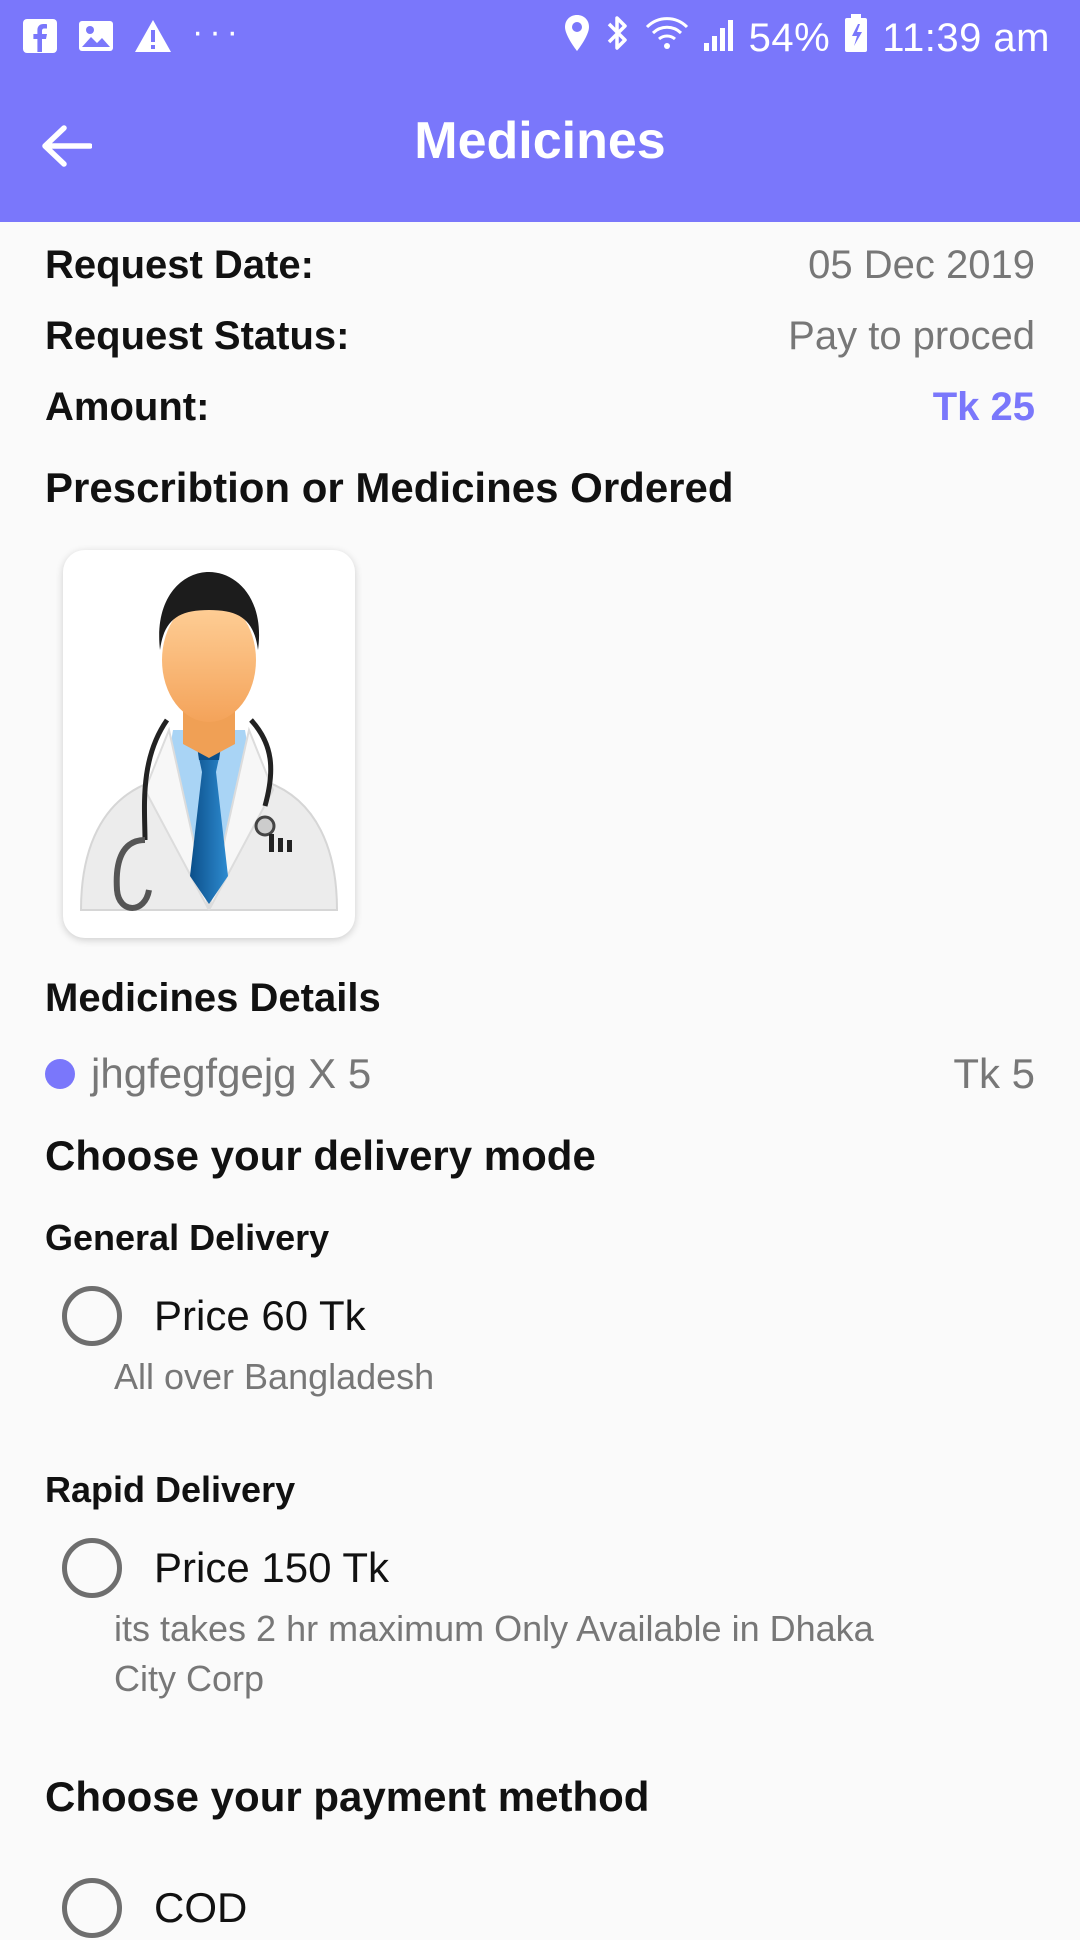 The image size is (1080, 1940). I want to click on status-left-icons: ···, so click(133, 36).